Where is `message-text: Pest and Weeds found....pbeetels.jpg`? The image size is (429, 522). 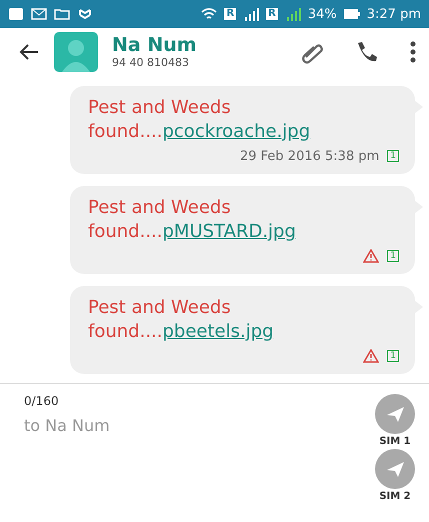 message-text: Pest and Weeds found....pbeetels.jpg is located at coordinates (181, 320).